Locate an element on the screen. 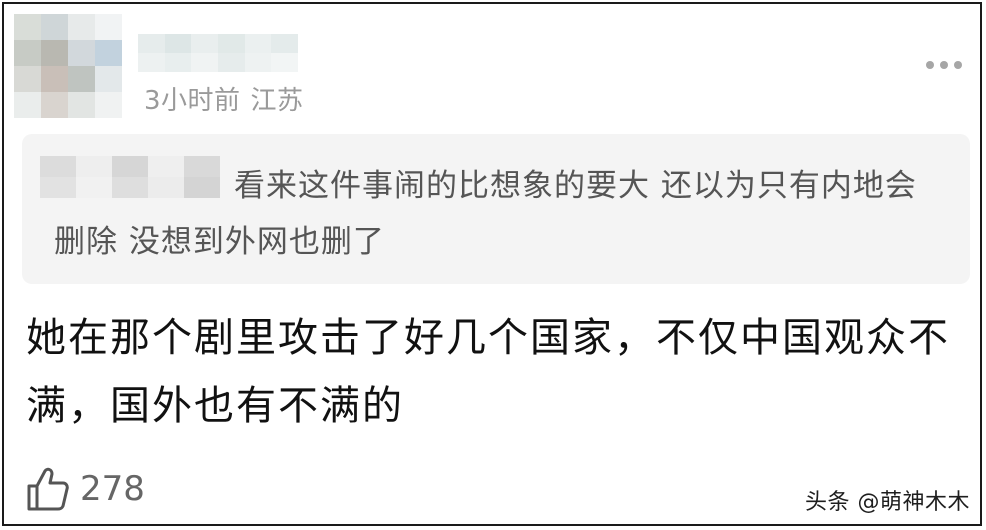 The width and height of the screenshot is (986, 530). username-blurred is located at coordinates (218, 53).